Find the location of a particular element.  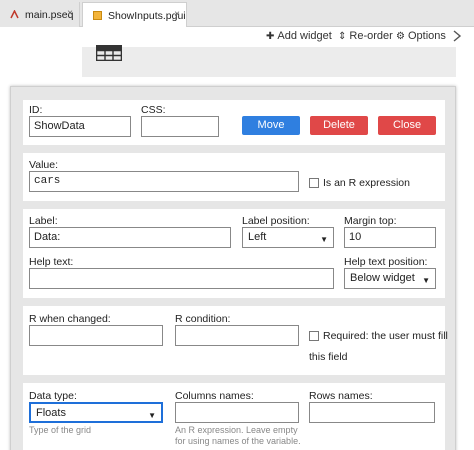

rows-names-label: Rows names: is located at coordinates (341, 396).